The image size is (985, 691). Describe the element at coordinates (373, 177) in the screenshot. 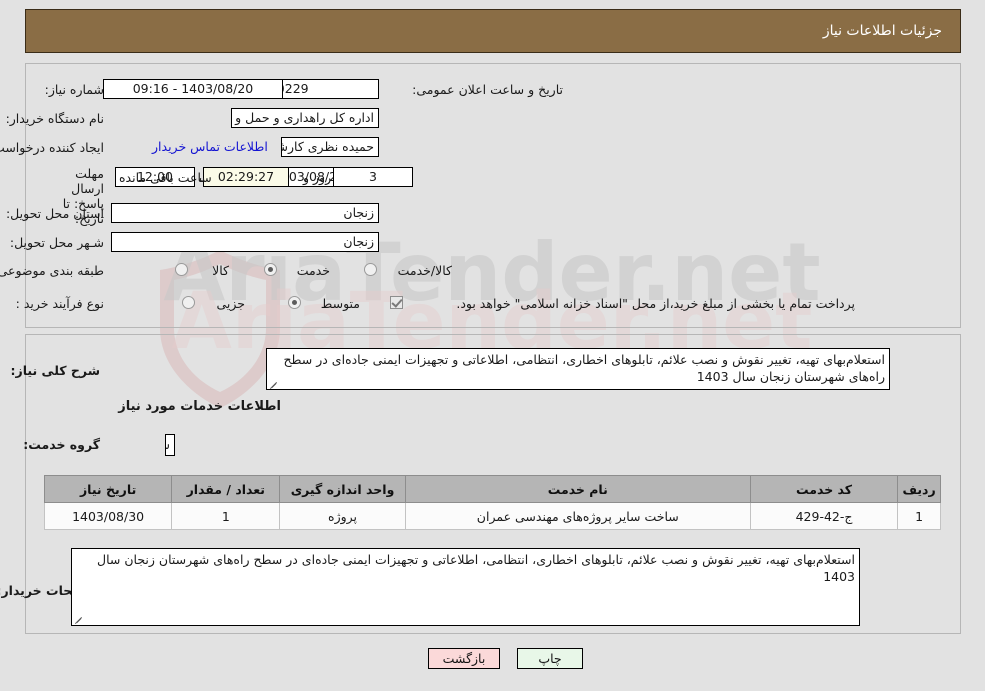

I see `remaining-days-value: 3` at that location.